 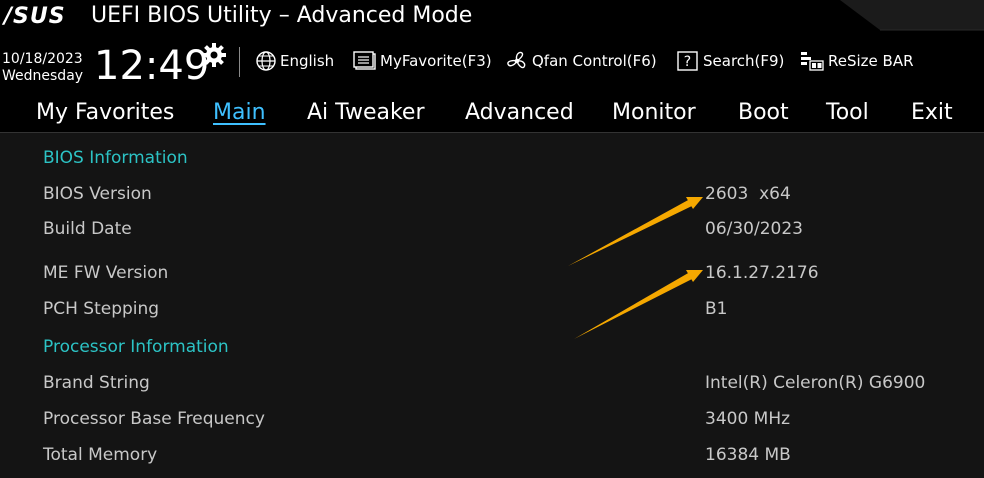 What do you see at coordinates (748, 194) in the screenshot?
I see `bios-version-value: 2603 x64` at bounding box center [748, 194].